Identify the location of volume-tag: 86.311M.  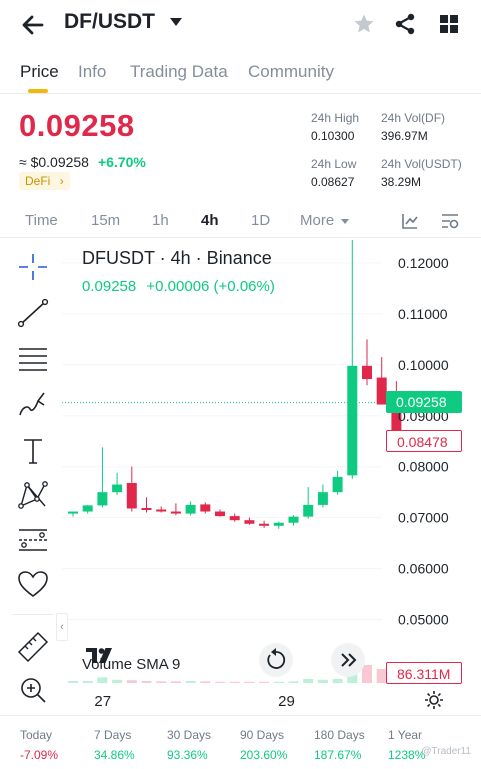
(424, 673).